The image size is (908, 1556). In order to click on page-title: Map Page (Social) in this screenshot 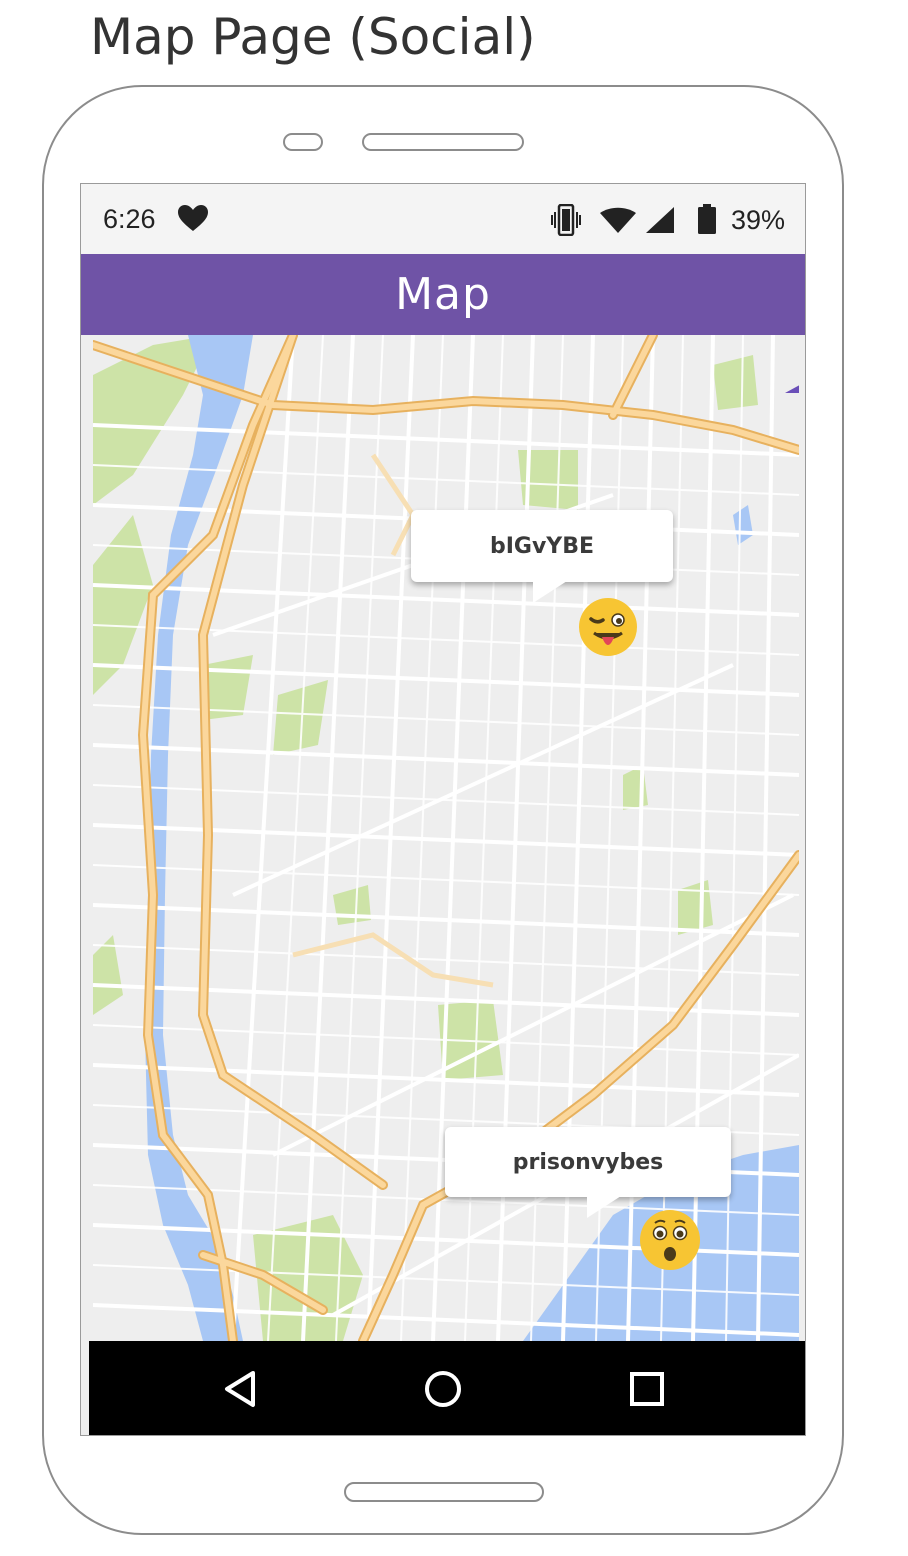, I will do `click(313, 37)`.